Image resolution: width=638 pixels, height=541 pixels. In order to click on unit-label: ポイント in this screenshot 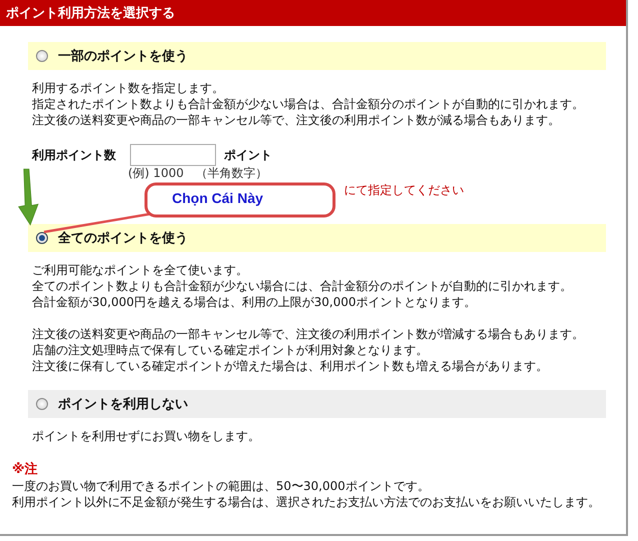, I will do `click(248, 155)`.